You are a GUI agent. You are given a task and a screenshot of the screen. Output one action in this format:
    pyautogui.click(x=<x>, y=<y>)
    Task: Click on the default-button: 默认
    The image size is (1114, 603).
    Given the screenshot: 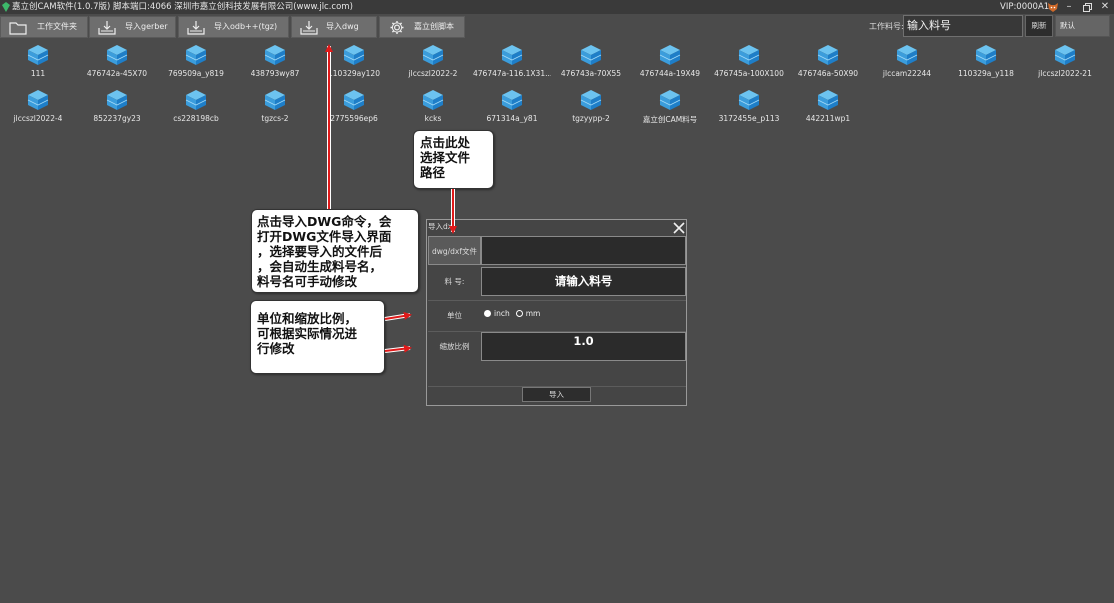 What is the action you would take?
    pyautogui.click(x=1082, y=26)
    